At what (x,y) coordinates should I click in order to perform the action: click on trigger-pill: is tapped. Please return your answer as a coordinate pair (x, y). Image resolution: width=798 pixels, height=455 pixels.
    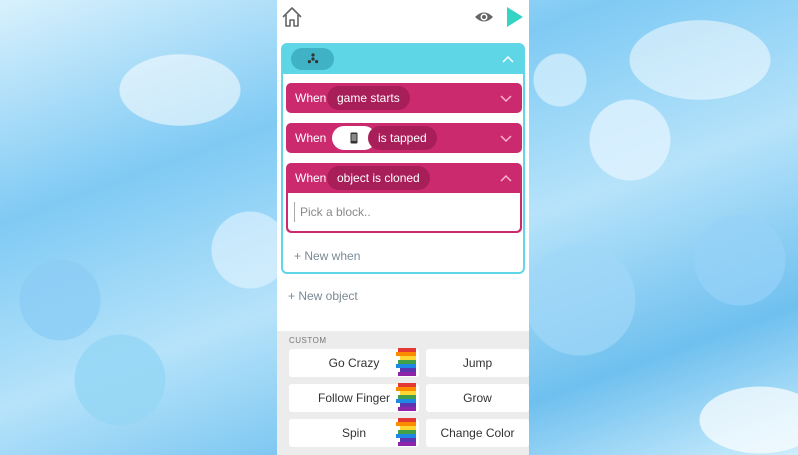
    Looking at the image, I should click on (402, 138).